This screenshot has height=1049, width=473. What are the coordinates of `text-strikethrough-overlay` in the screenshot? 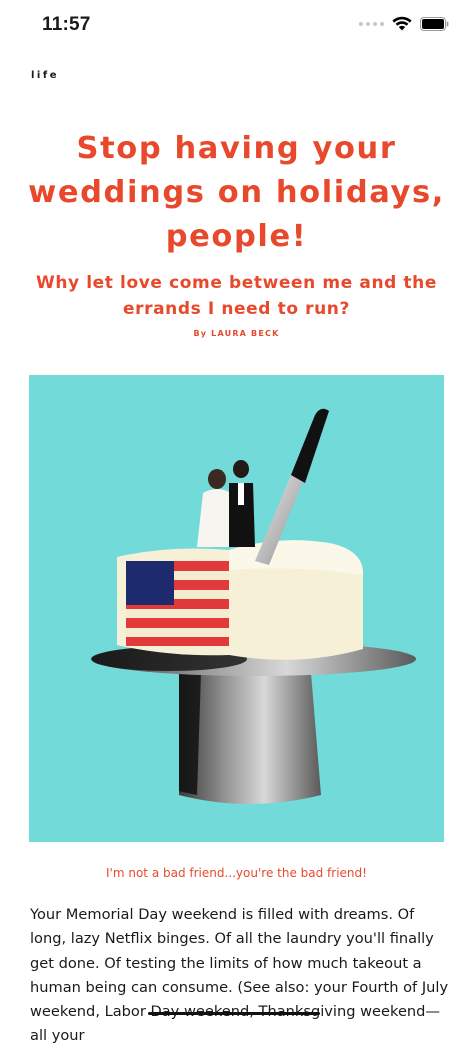 It's located at (234, 1013).